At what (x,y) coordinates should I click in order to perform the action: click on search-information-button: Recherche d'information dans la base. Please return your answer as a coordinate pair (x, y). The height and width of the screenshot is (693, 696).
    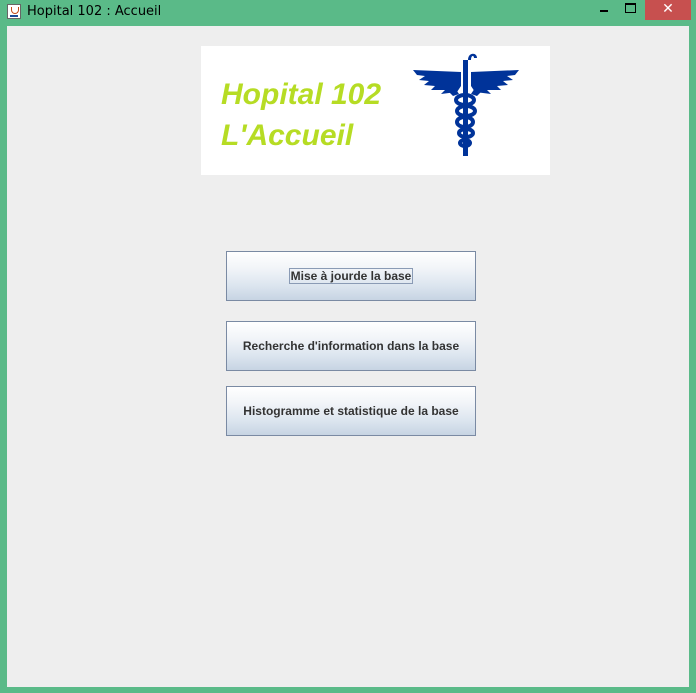
    Looking at the image, I should click on (351, 346).